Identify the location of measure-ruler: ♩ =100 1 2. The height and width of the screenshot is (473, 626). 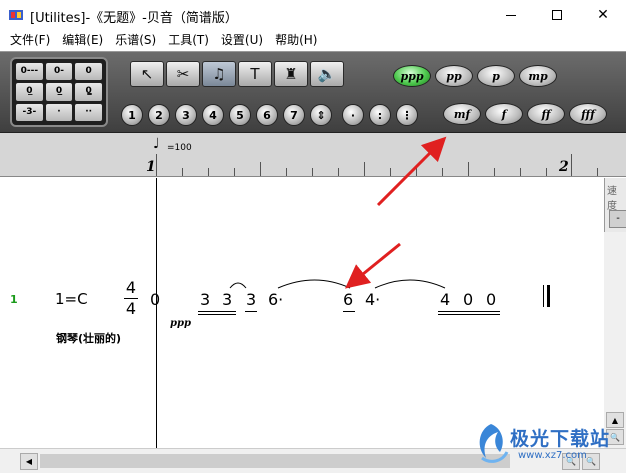
(313, 155).